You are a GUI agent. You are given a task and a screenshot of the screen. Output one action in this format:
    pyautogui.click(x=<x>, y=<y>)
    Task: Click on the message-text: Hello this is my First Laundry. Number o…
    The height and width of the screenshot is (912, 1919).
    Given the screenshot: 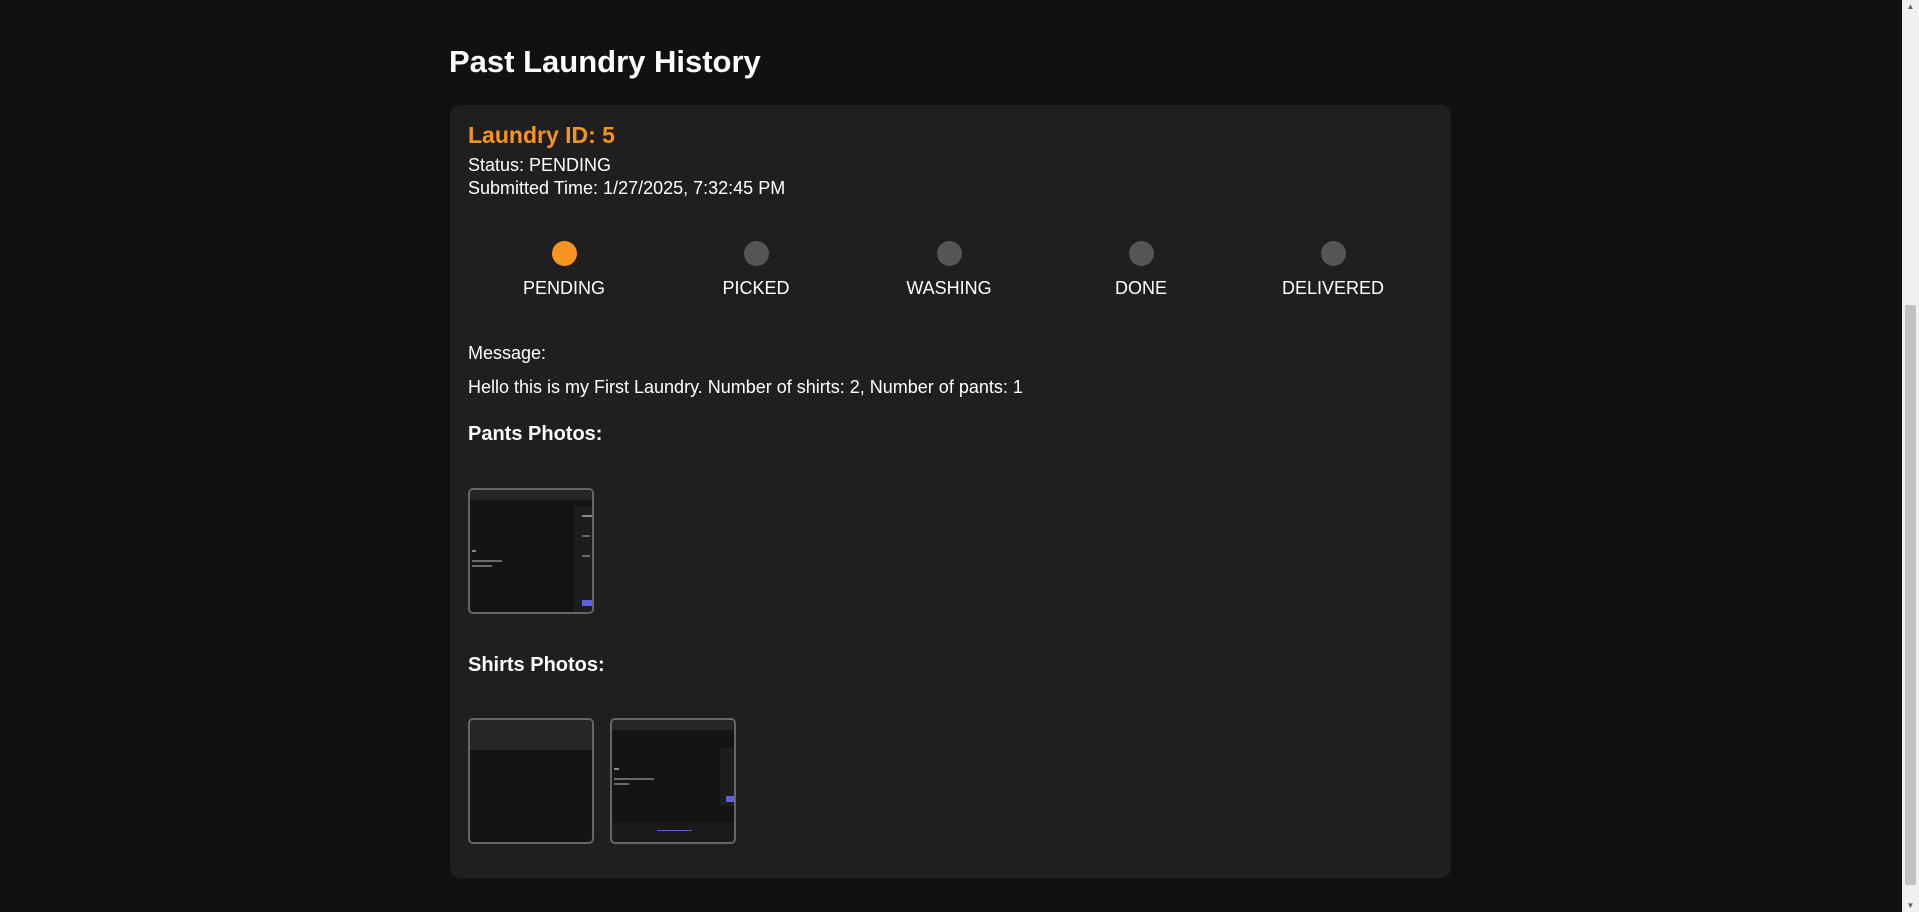 What is the action you would take?
    pyautogui.click(x=745, y=387)
    